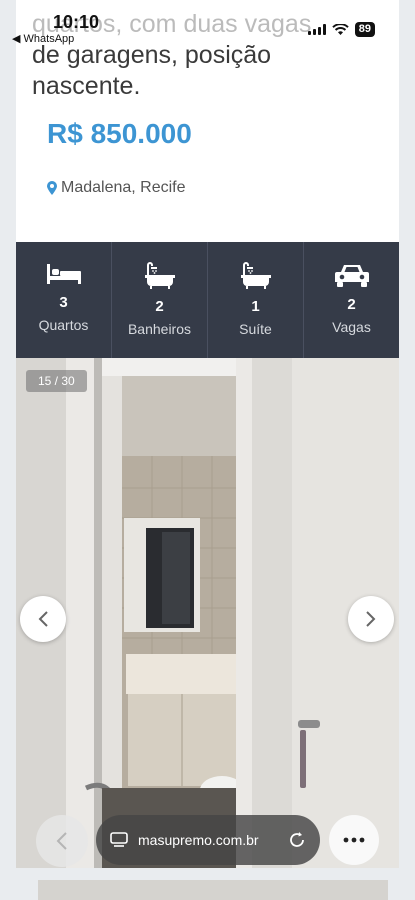 This screenshot has height=900, width=415. I want to click on browser-more-button, so click(354, 840).